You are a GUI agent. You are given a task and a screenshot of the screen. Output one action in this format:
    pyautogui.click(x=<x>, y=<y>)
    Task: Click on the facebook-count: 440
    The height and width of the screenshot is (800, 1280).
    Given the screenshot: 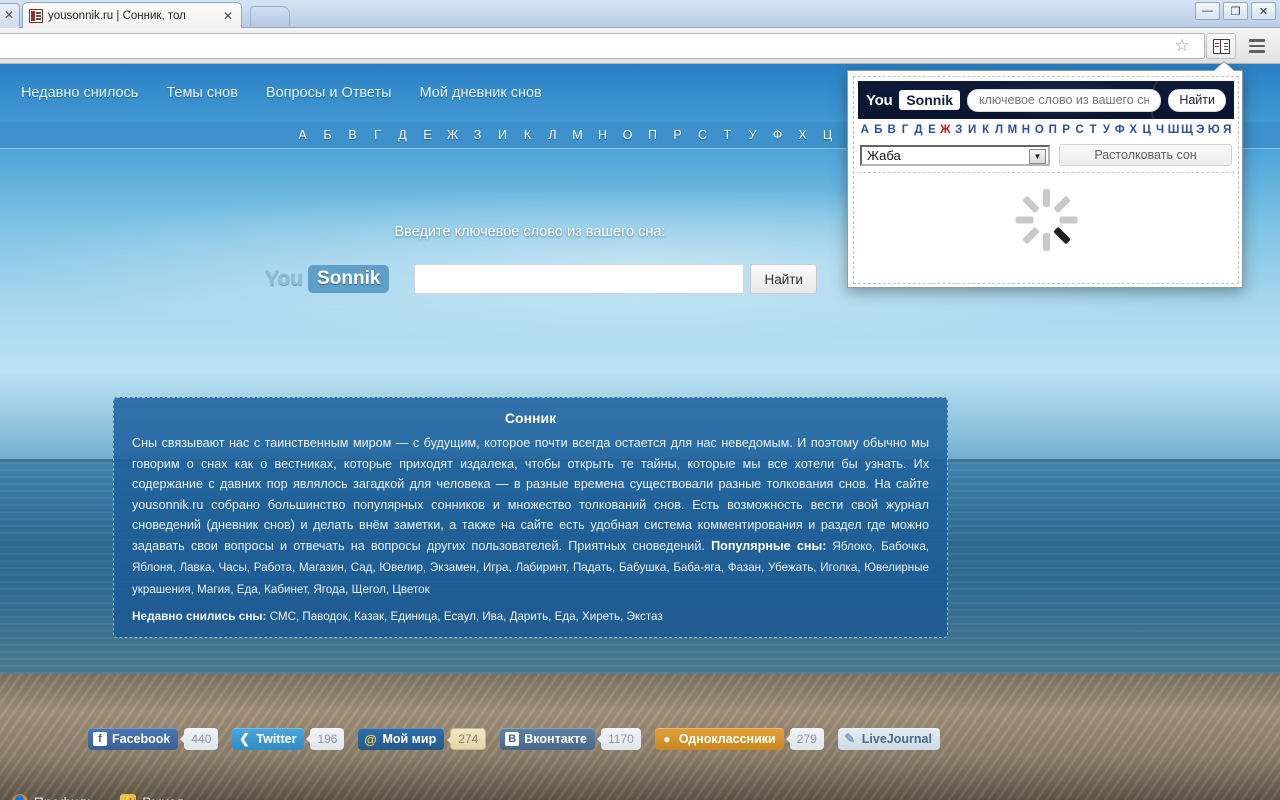 What is the action you would take?
    pyautogui.click(x=199, y=739)
    